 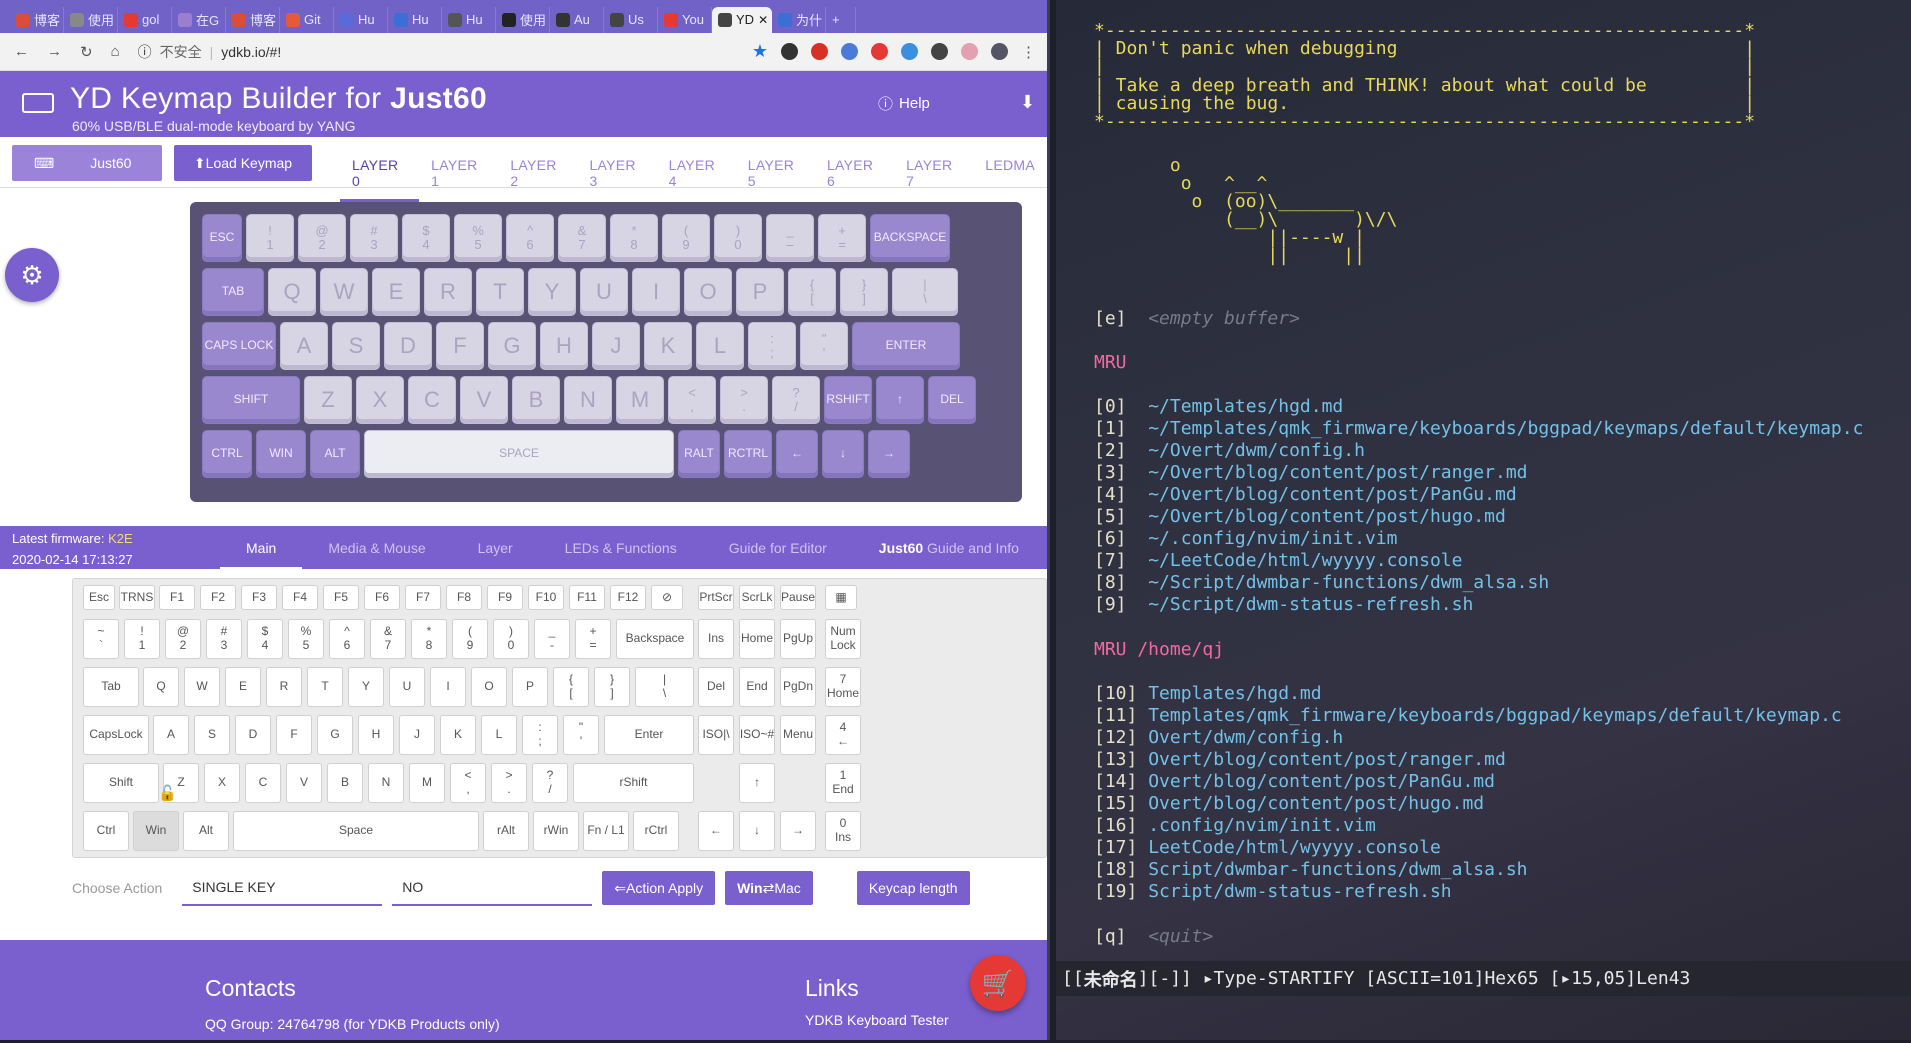 I want to click on board-key: WIN, so click(x=281, y=454).